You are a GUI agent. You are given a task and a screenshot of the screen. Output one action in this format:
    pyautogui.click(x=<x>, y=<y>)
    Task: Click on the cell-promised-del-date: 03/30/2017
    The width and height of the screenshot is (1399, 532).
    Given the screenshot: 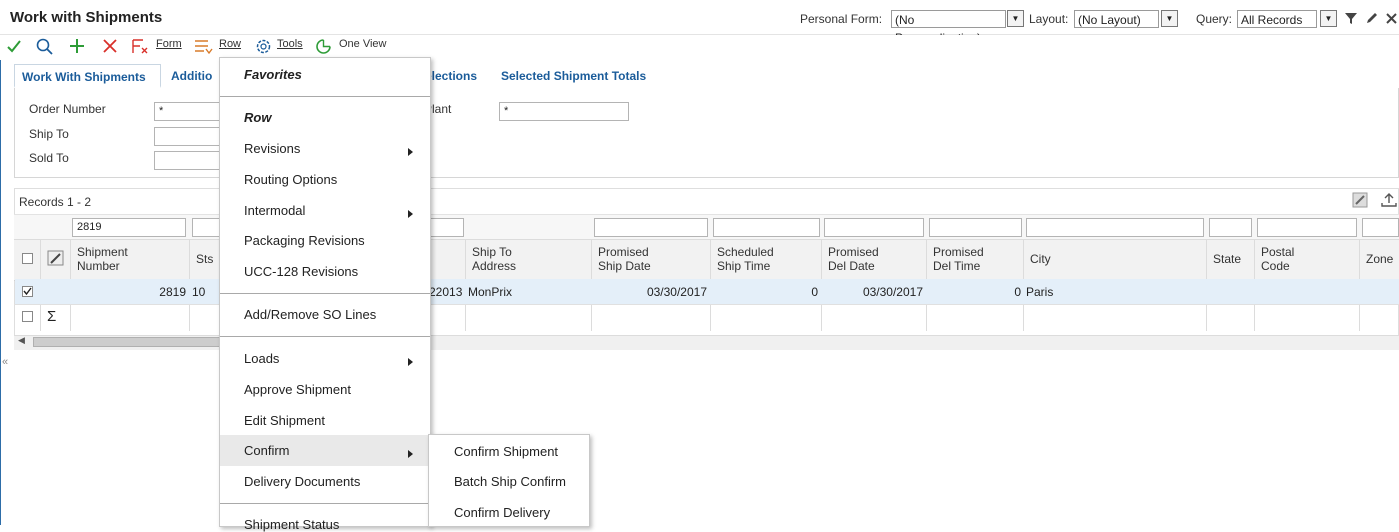 What is the action you would take?
    pyautogui.click(x=892, y=292)
    